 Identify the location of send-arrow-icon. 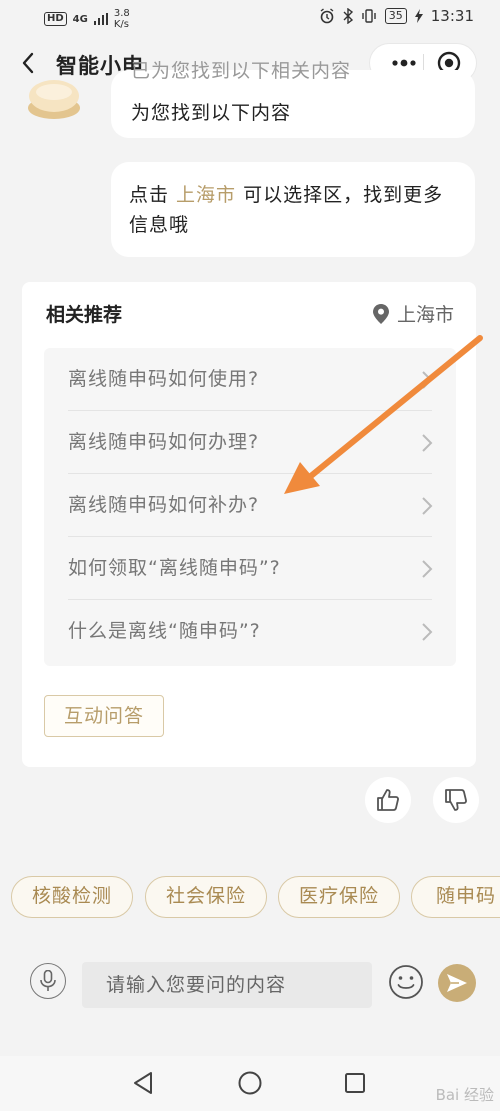
(457, 983).